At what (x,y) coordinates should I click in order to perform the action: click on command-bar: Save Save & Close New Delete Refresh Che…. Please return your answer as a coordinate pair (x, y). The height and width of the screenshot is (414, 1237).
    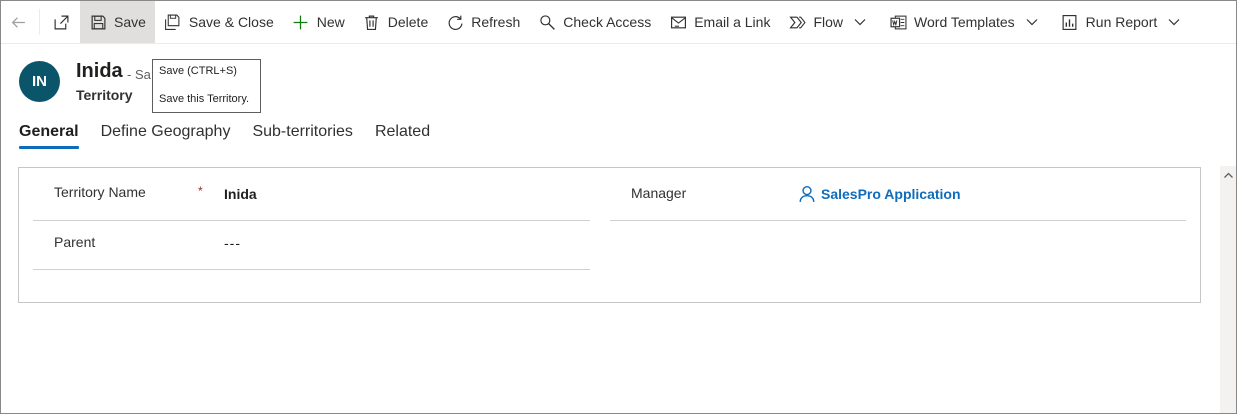
    Looking at the image, I should click on (618, 22).